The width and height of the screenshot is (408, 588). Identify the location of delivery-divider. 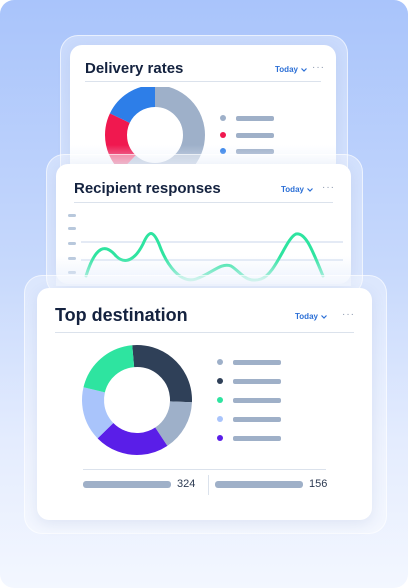
(203, 81).